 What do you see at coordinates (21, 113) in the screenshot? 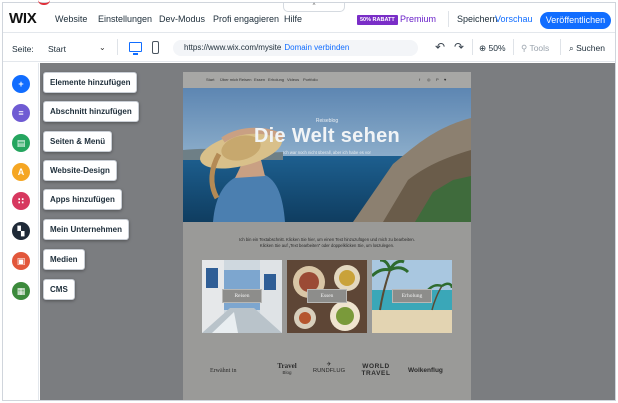
I see `add-section-icon: ≡` at bounding box center [21, 113].